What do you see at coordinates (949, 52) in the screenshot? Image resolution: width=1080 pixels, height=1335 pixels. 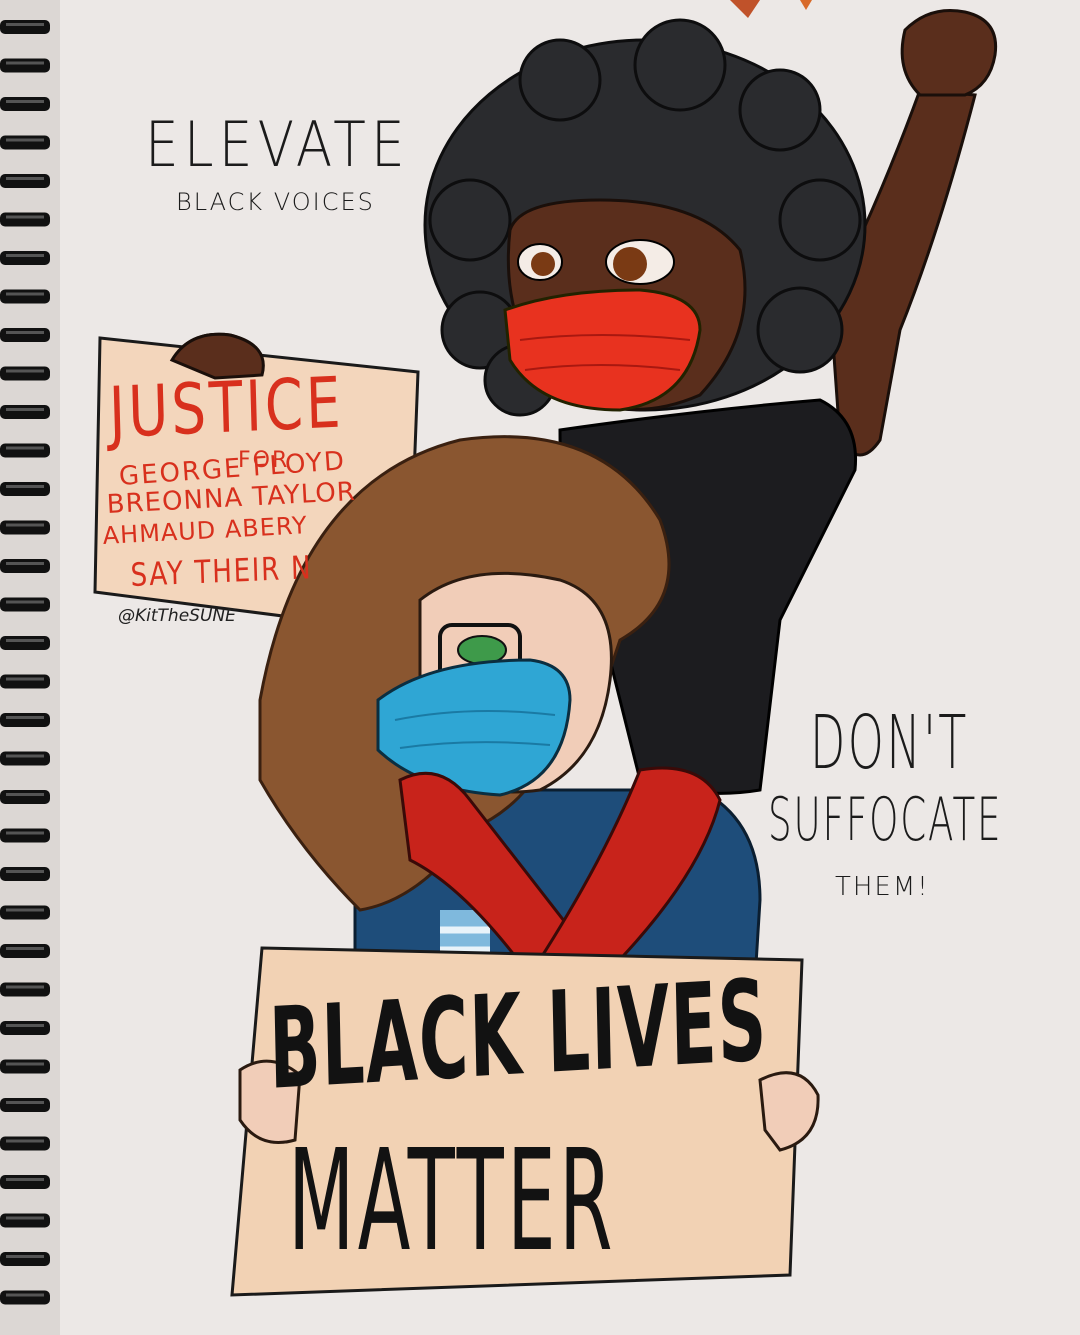 I see `raised-fist` at bounding box center [949, 52].